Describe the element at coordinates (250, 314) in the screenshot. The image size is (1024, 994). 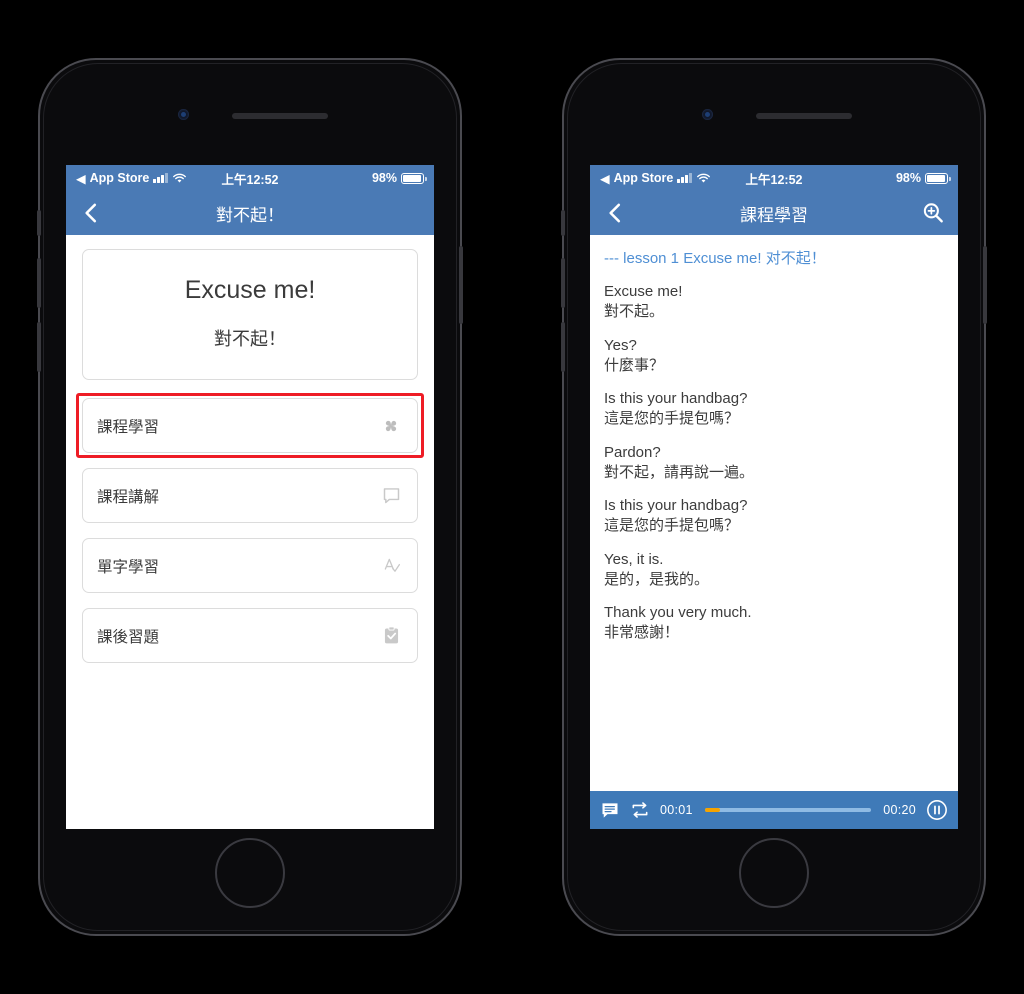
I see `lesson-title-card: Excuse me! 對不起！` at that location.